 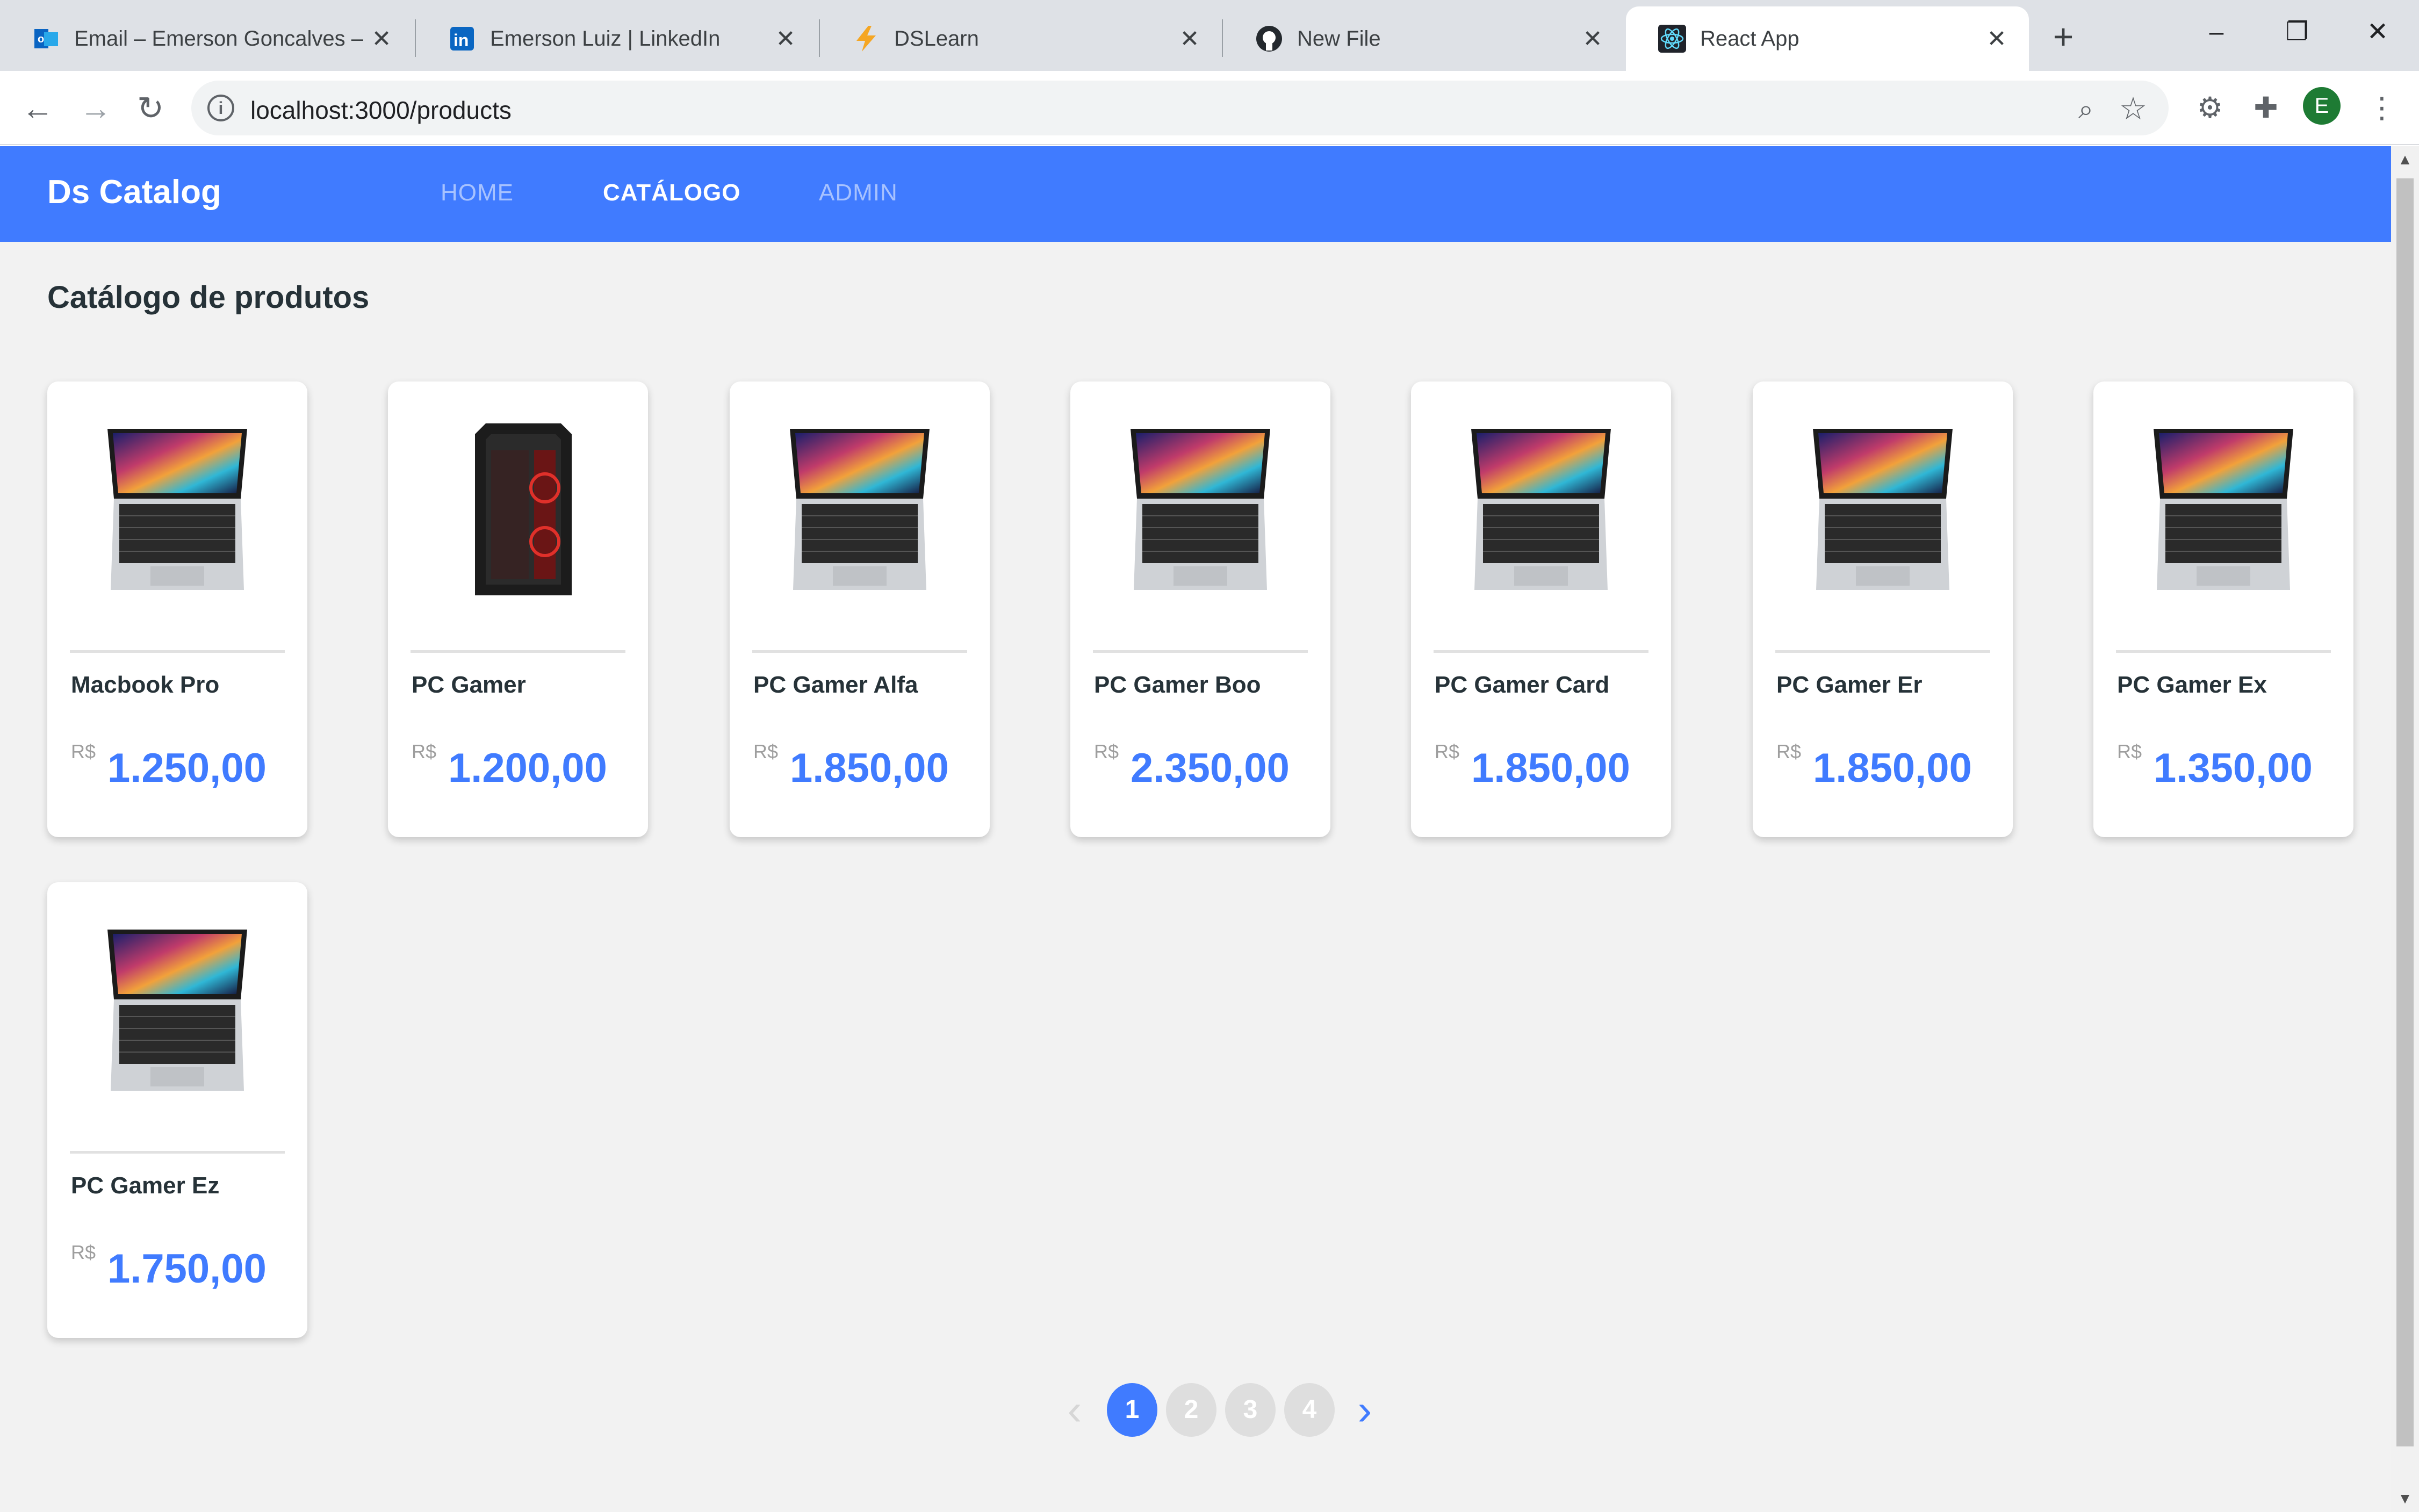 I want to click on nav-admin: ADMIN, so click(x=859, y=192).